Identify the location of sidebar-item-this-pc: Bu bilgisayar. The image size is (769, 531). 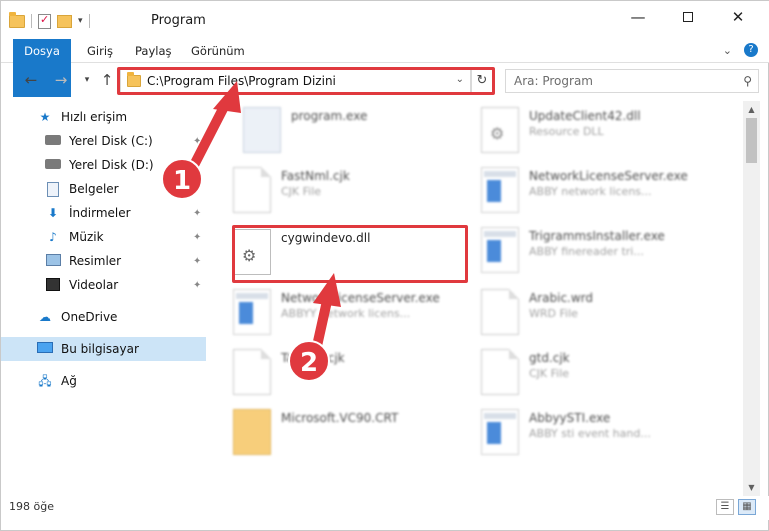
(103, 349).